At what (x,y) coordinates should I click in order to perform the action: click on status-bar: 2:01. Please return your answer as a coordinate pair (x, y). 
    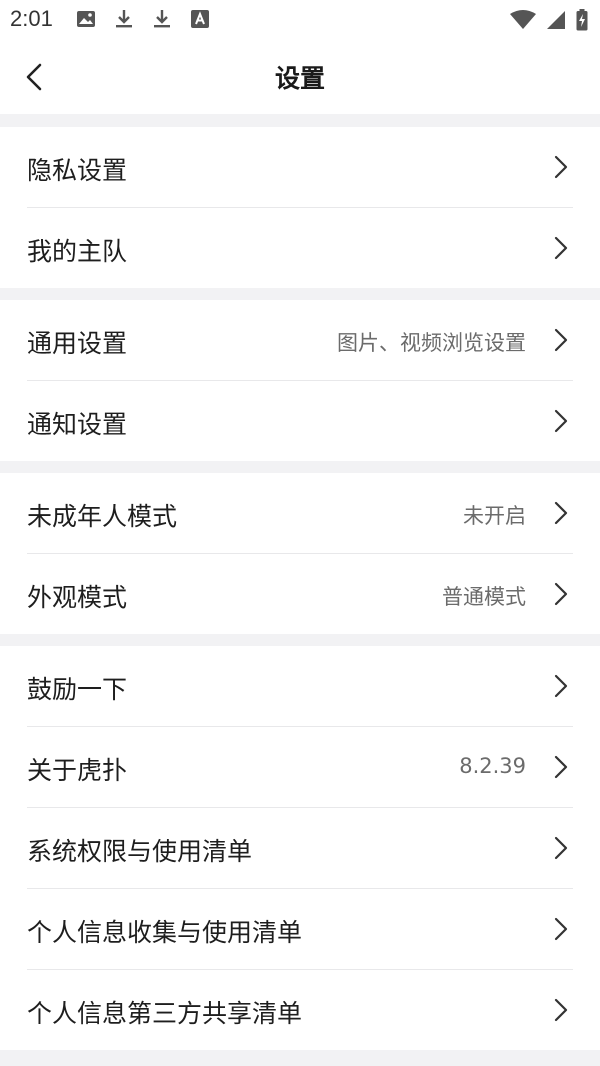
    Looking at the image, I should click on (300, 20).